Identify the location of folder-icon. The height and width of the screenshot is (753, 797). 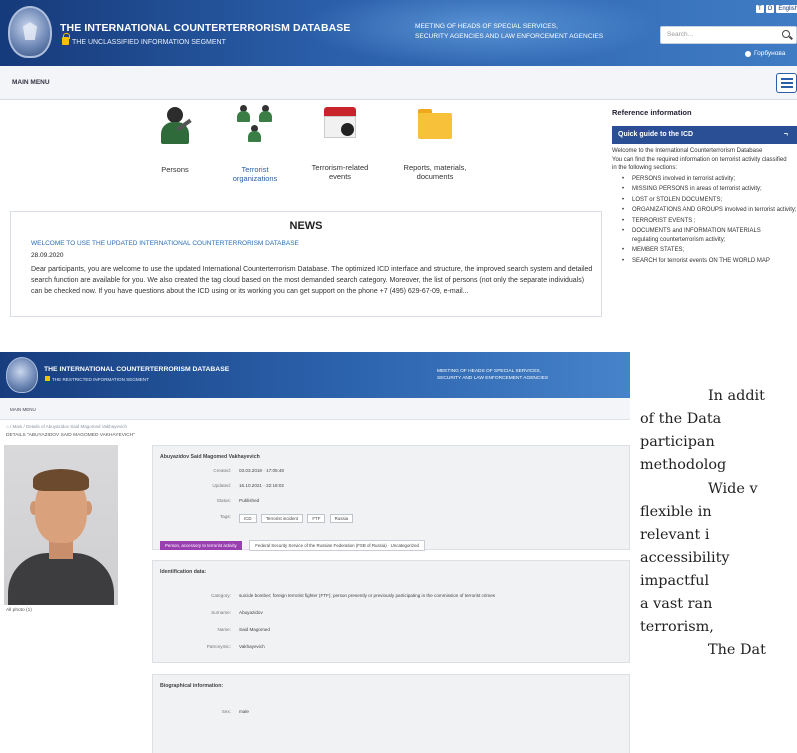
(435, 124).